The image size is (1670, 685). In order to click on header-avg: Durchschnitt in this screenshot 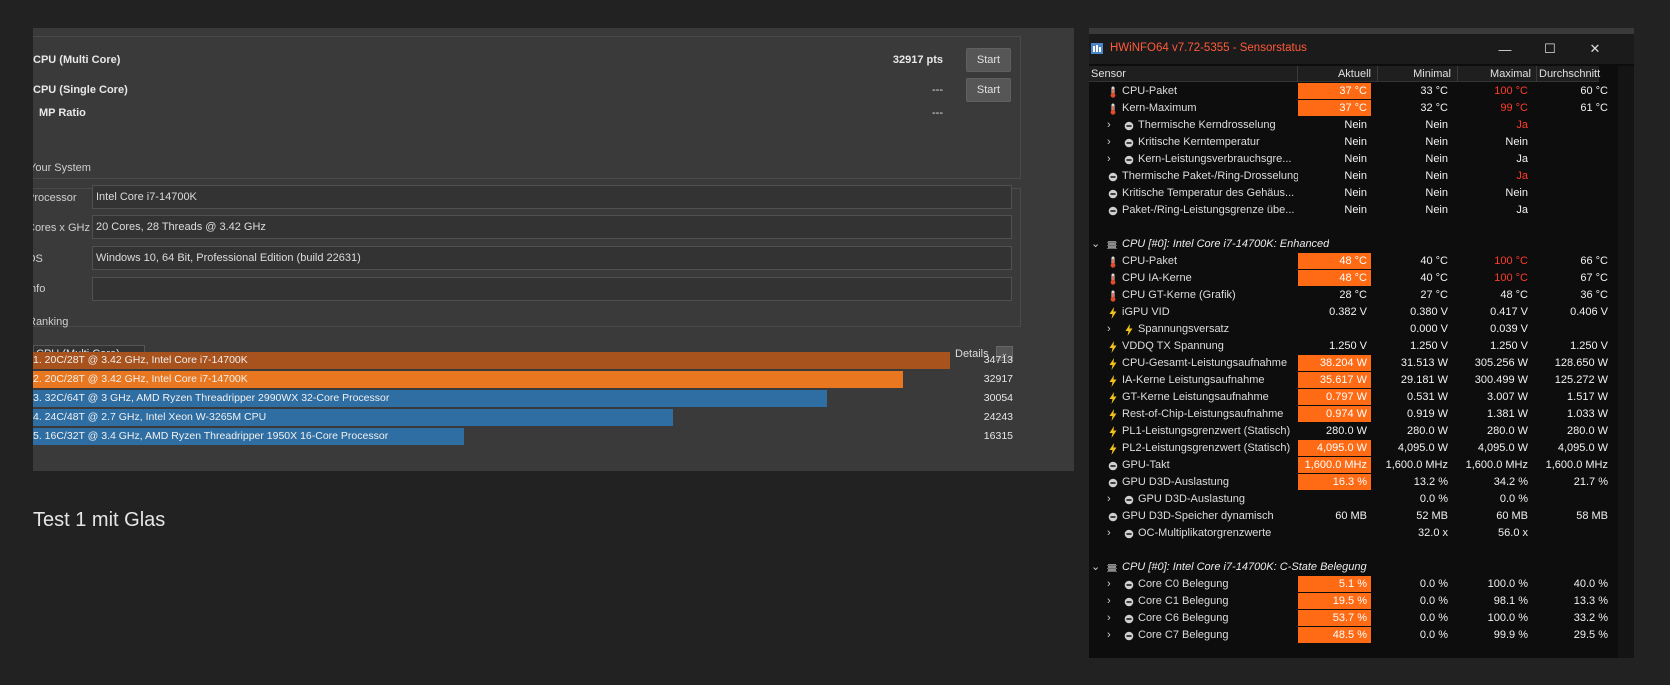, I will do `click(1569, 74)`.